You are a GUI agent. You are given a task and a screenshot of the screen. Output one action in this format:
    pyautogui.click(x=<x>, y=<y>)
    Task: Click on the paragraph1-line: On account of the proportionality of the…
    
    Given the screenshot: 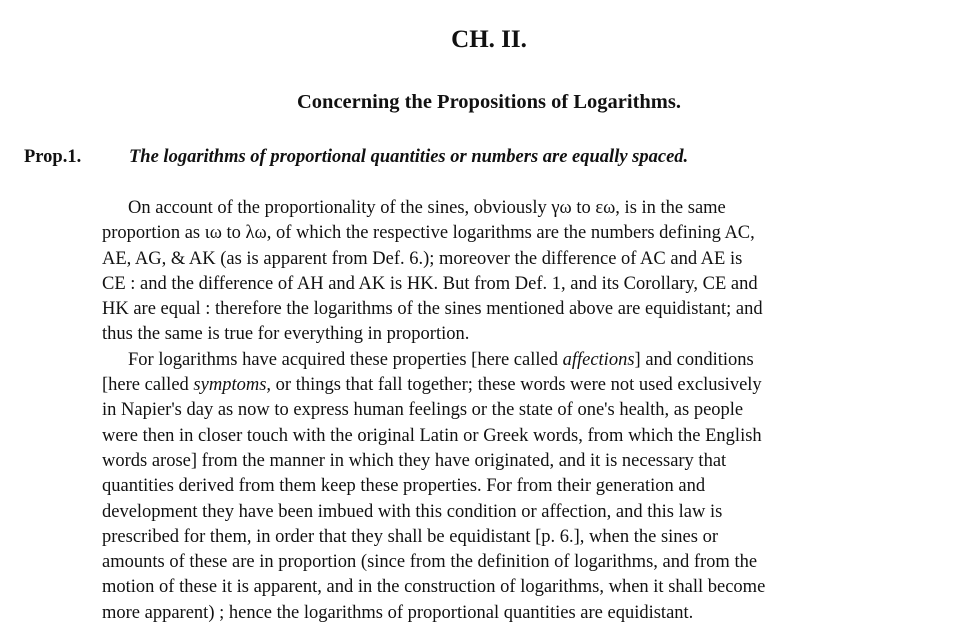 What is the action you would take?
    pyautogui.click(x=427, y=208)
    